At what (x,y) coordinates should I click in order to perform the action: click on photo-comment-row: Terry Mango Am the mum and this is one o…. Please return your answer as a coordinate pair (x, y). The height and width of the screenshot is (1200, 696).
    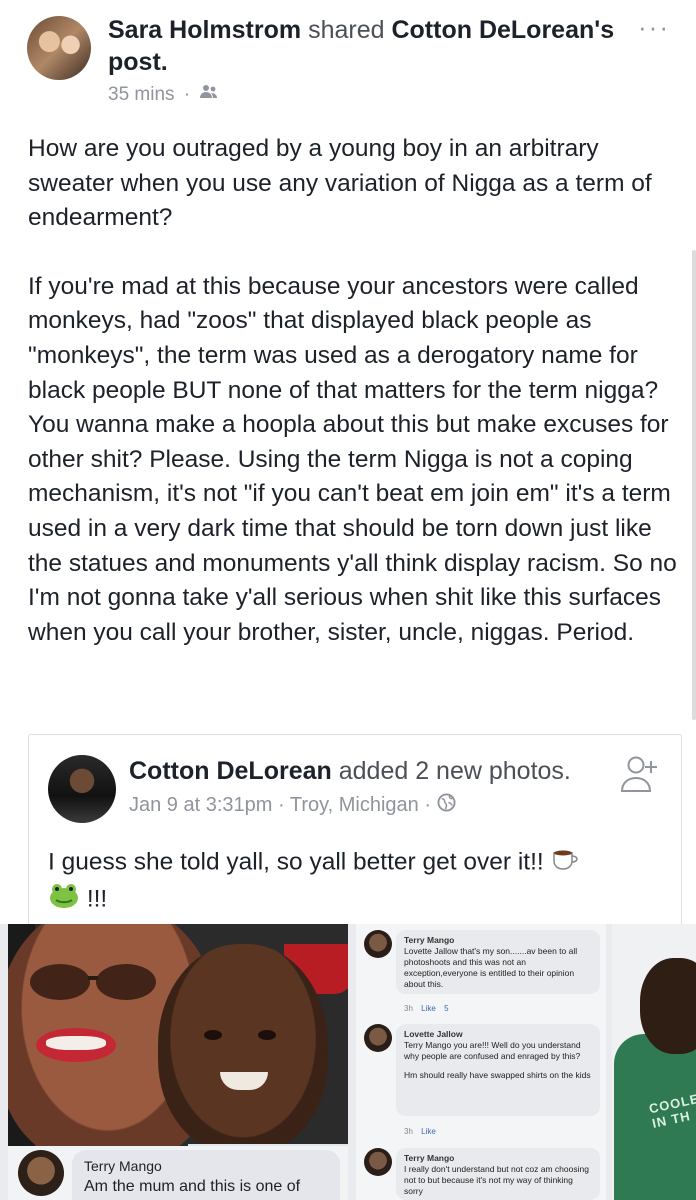
    Looking at the image, I should click on (178, 1173).